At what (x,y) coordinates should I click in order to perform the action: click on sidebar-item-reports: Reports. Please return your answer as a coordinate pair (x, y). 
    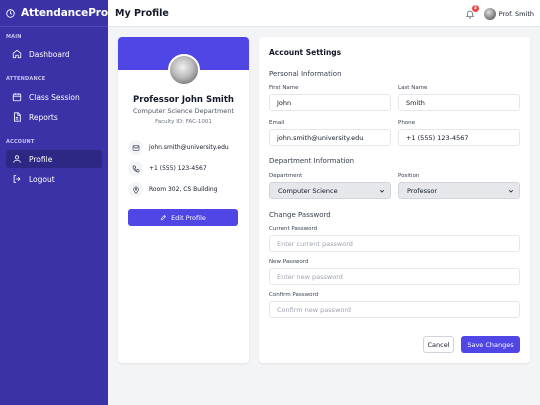
    Looking at the image, I should click on (54, 117).